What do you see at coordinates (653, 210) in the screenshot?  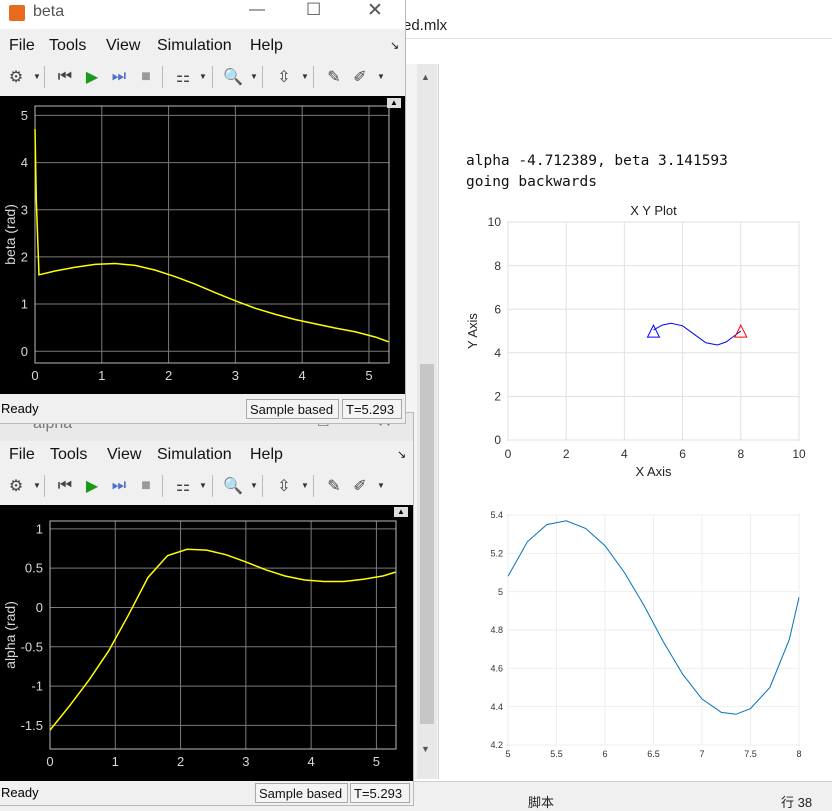 I see `chart-title: X Y Plot` at bounding box center [653, 210].